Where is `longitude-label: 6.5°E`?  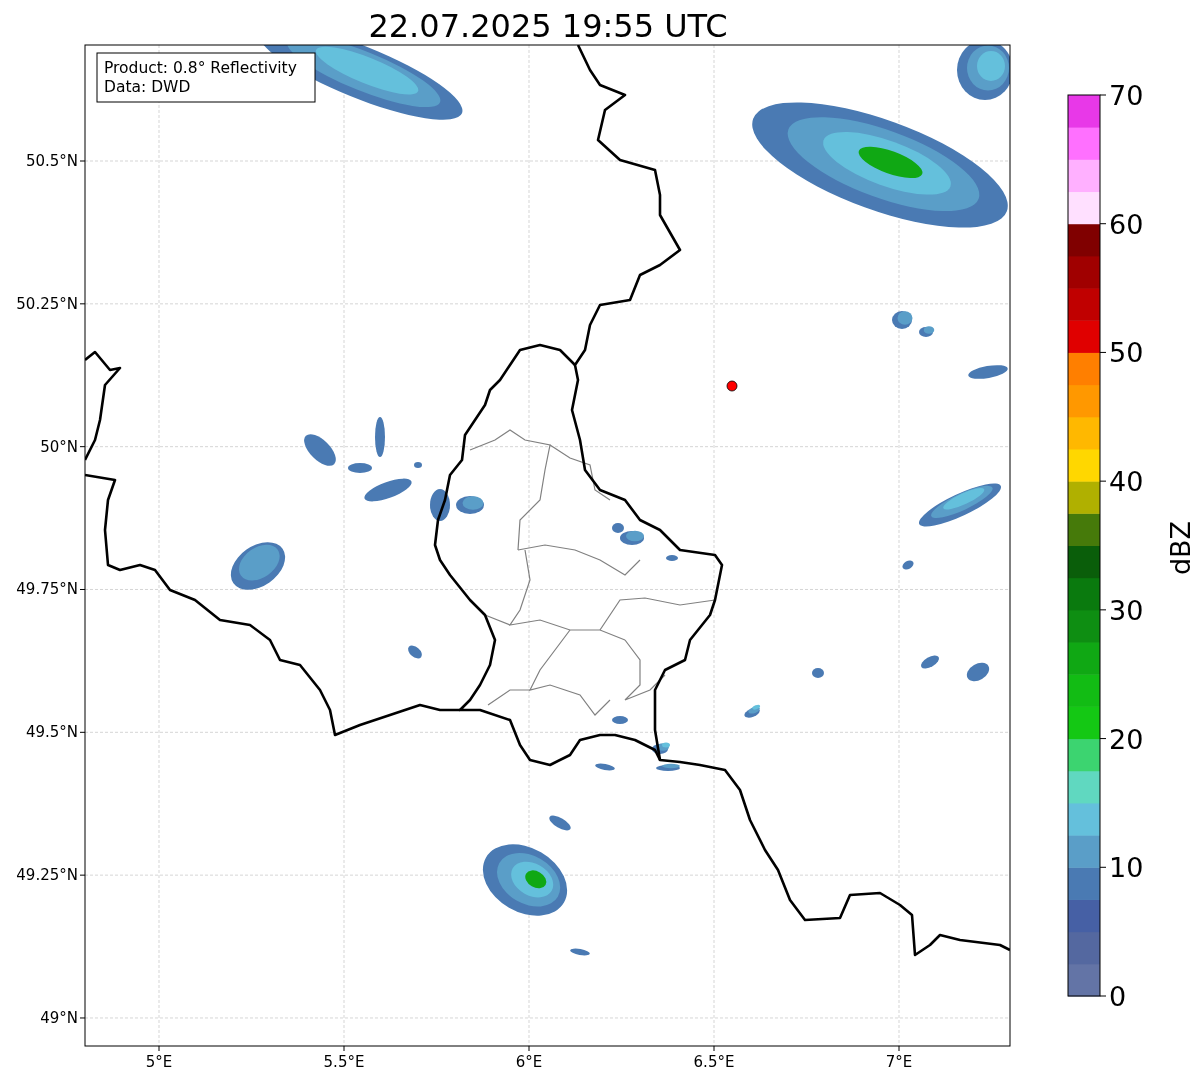 longitude-label: 6.5°E is located at coordinates (714, 1062).